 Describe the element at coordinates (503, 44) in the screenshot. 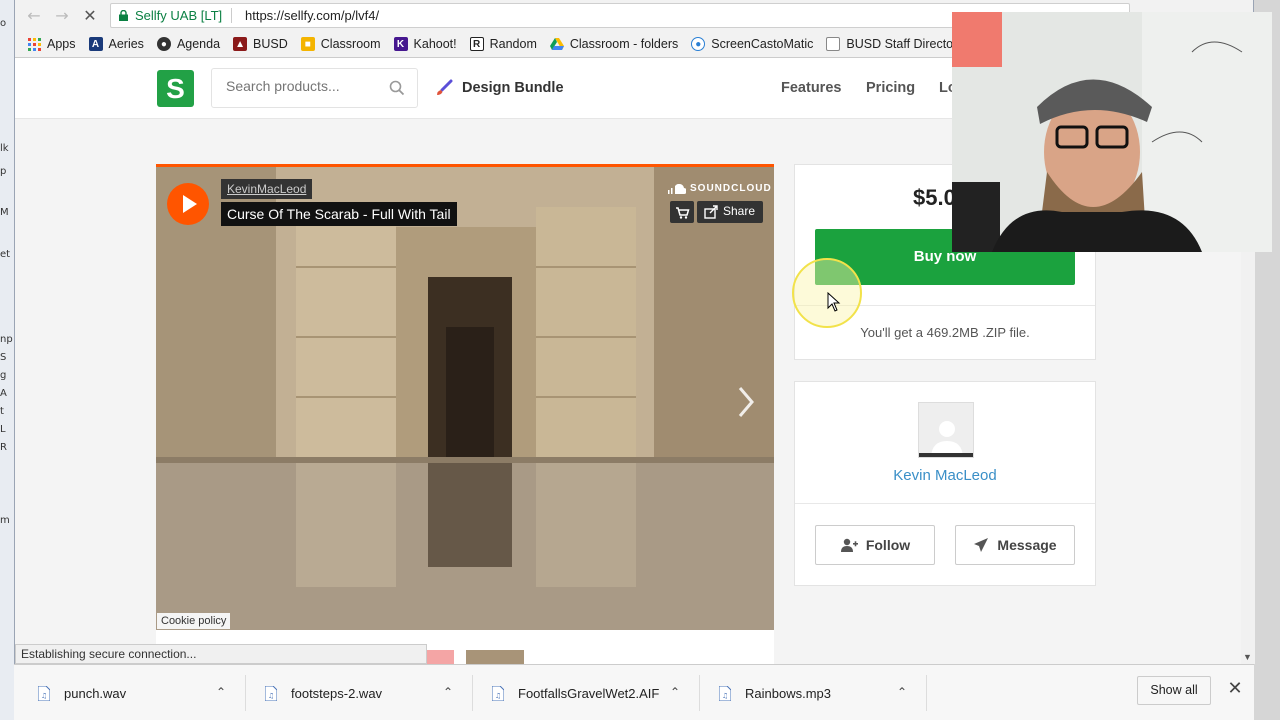

I see `bookmark-random: R Random` at that location.